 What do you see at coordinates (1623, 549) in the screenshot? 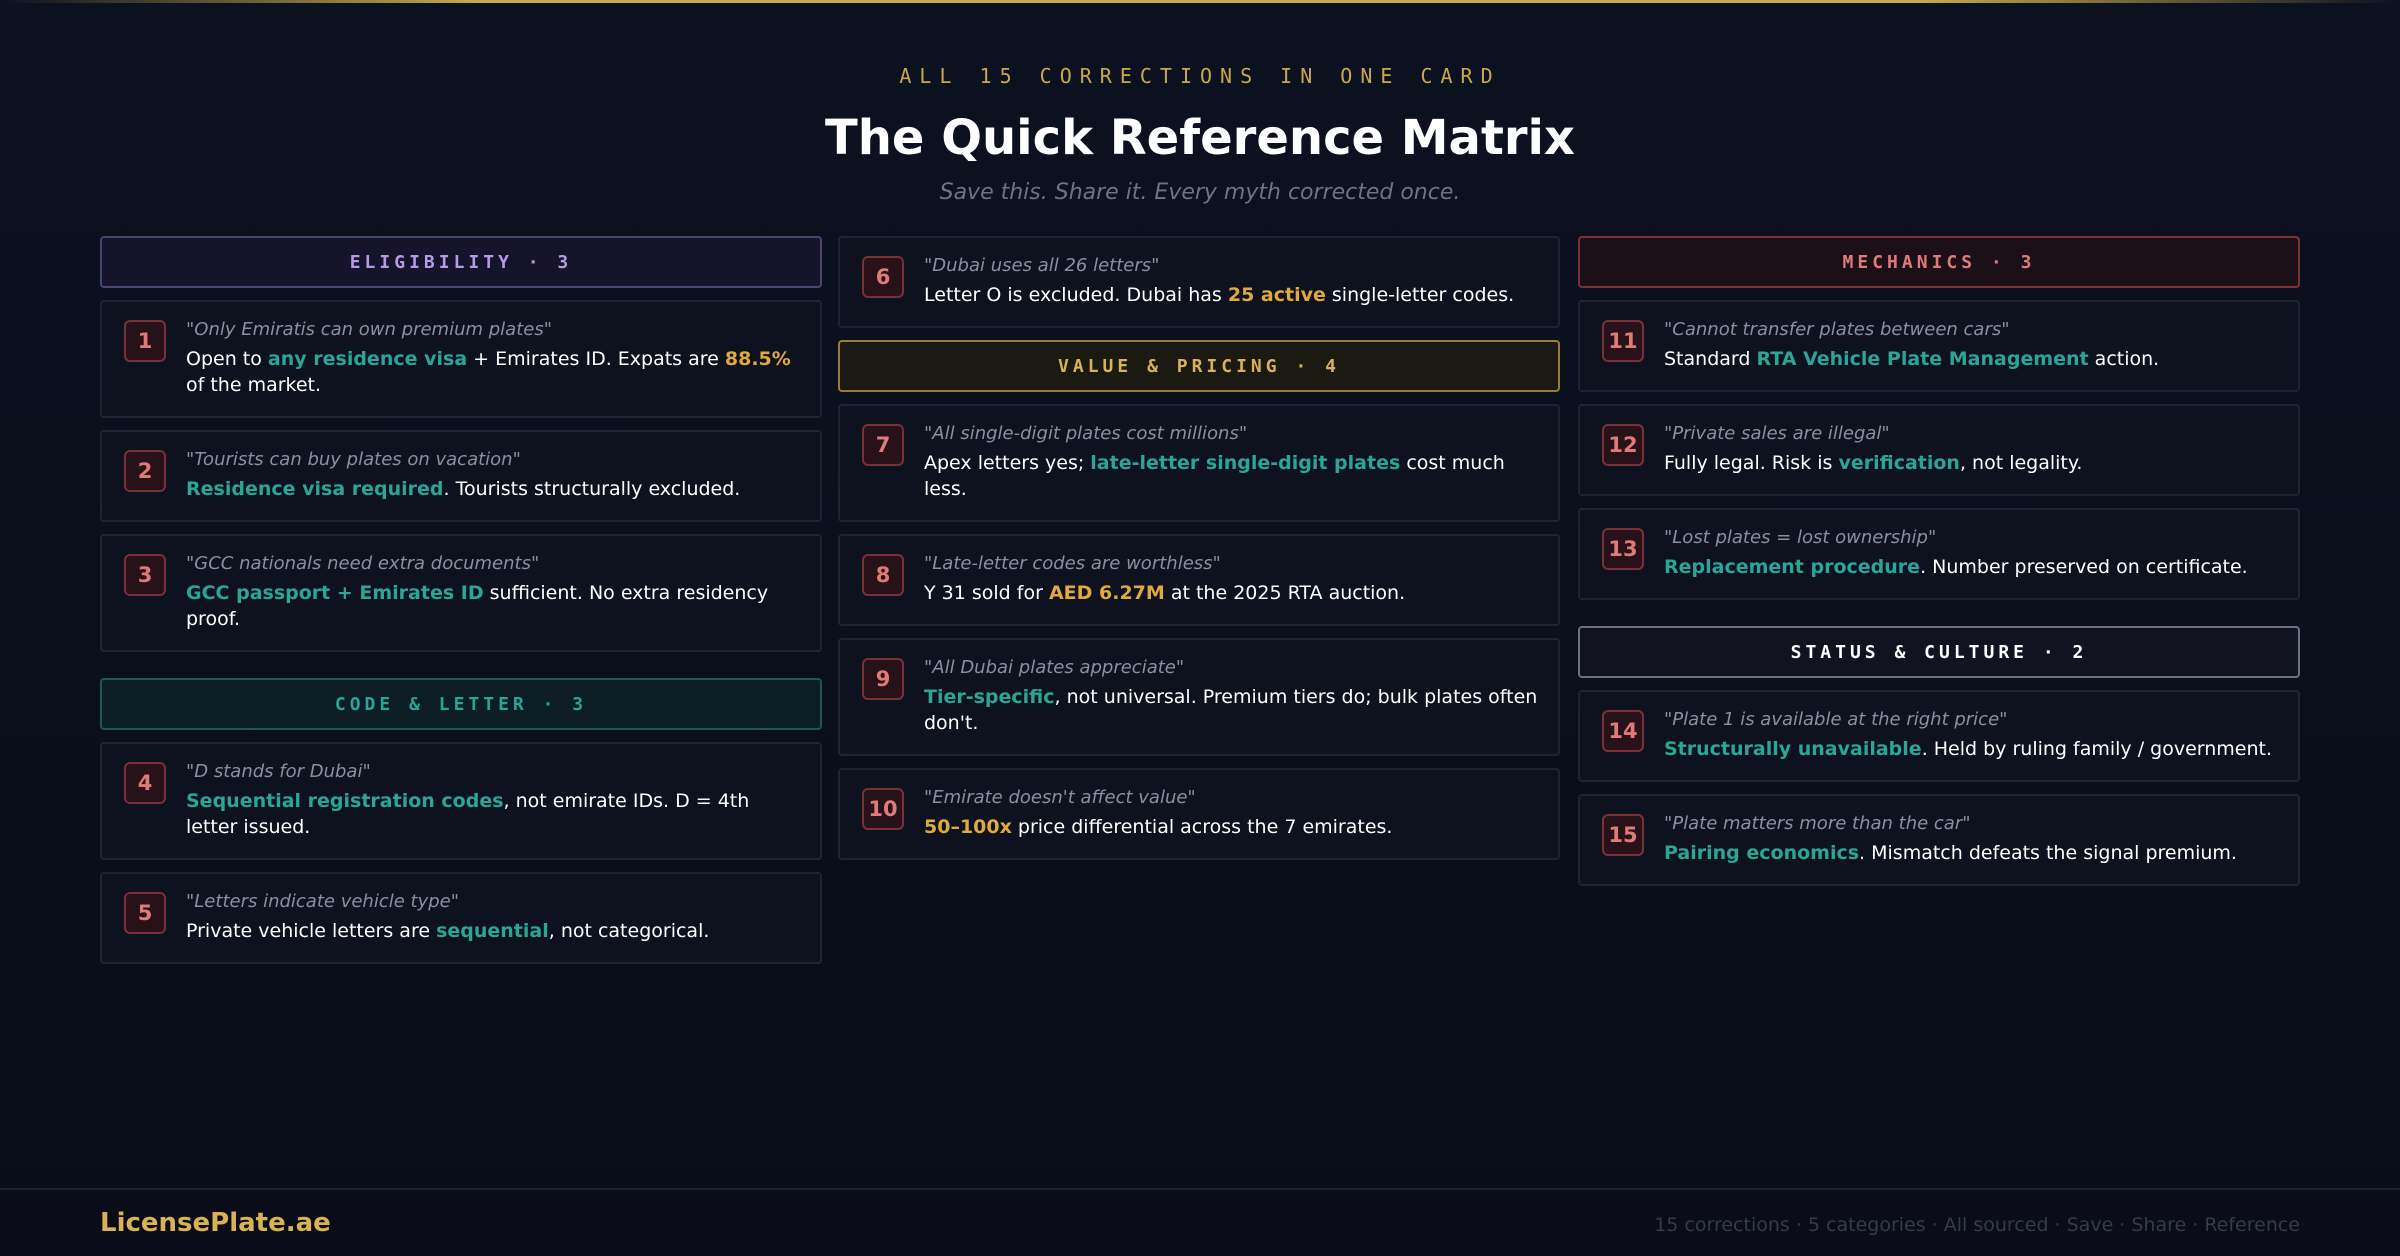
I see `correction-number: 13` at bounding box center [1623, 549].